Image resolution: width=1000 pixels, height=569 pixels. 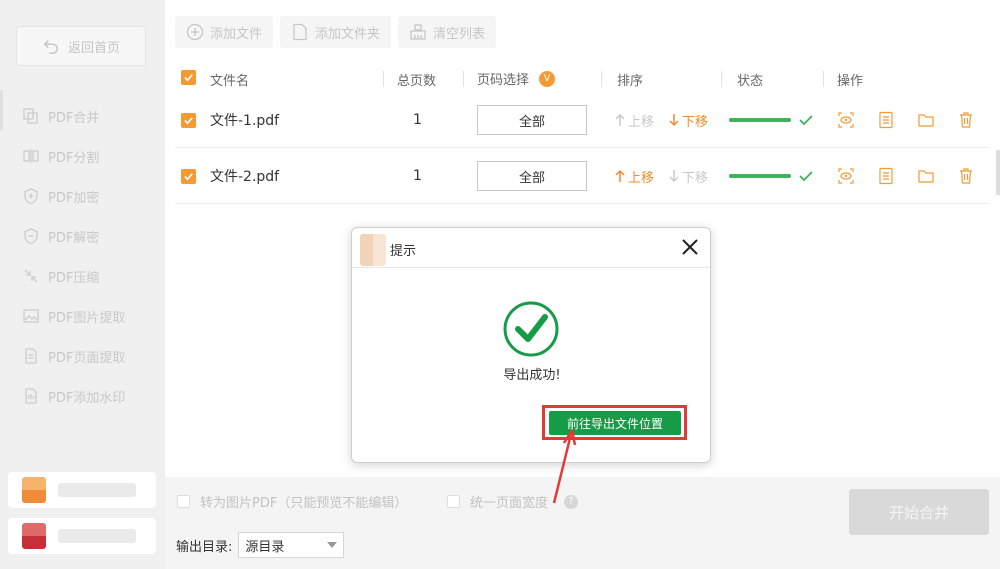 I want to click on plus-circle-icon, so click(x=195, y=32).